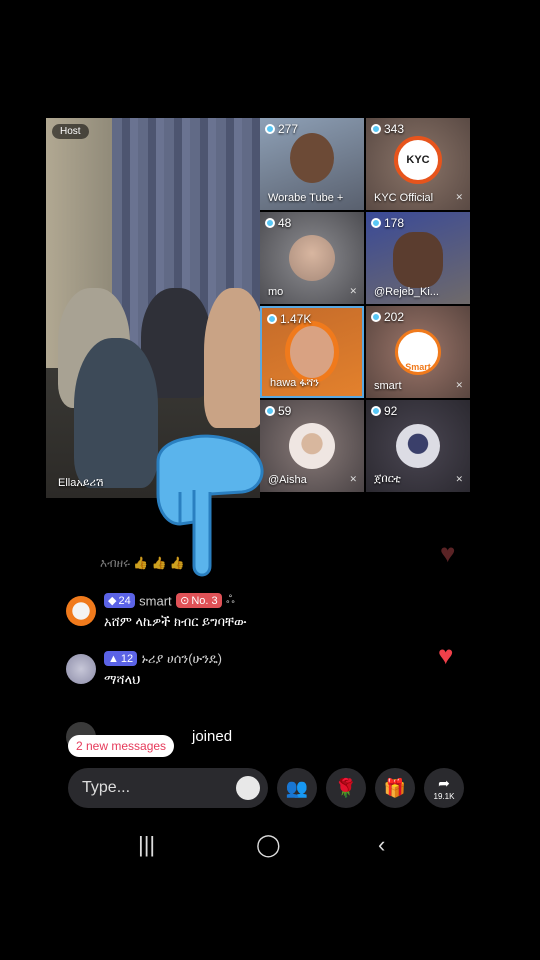 This screenshot has height=960, width=540. What do you see at coordinates (232, 358) in the screenshot?
I see `host-face` at bounding box center [232, 358].